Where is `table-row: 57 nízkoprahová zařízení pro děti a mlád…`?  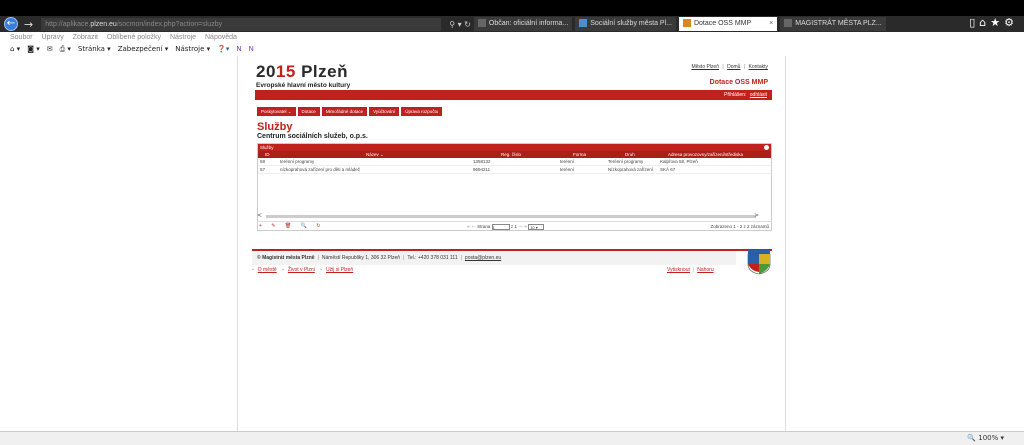
table-row: 57 nízkoprahová zařízení pro děti a mlád… is located at coordinates (514, 170).